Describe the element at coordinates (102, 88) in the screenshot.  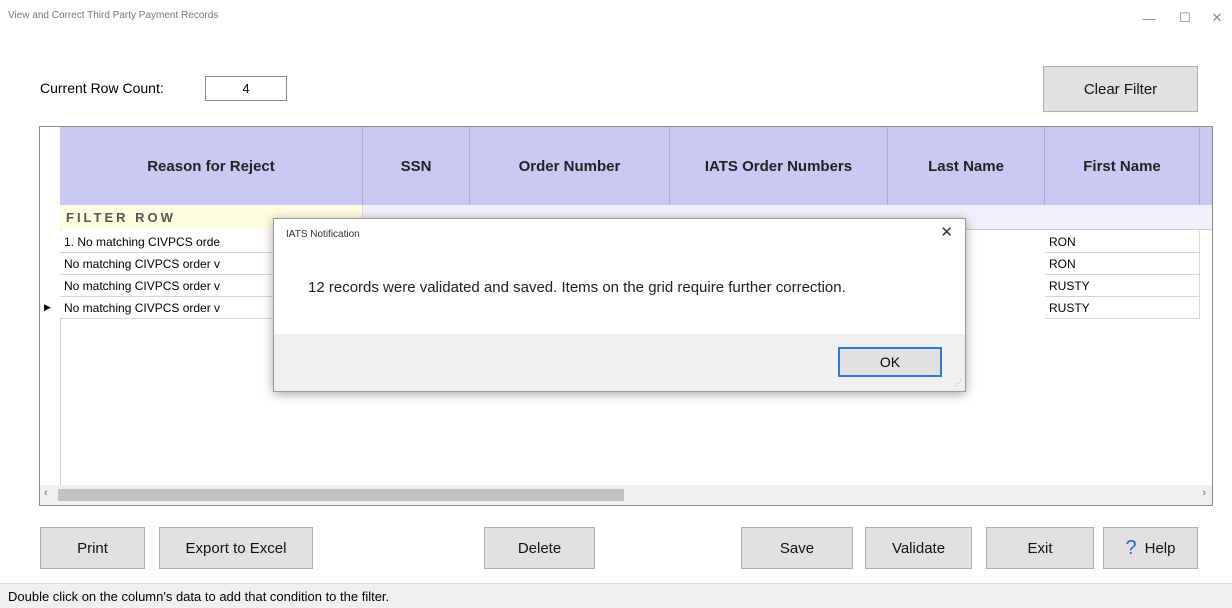
I see `row-count-label: Current Row Count:` at that location.